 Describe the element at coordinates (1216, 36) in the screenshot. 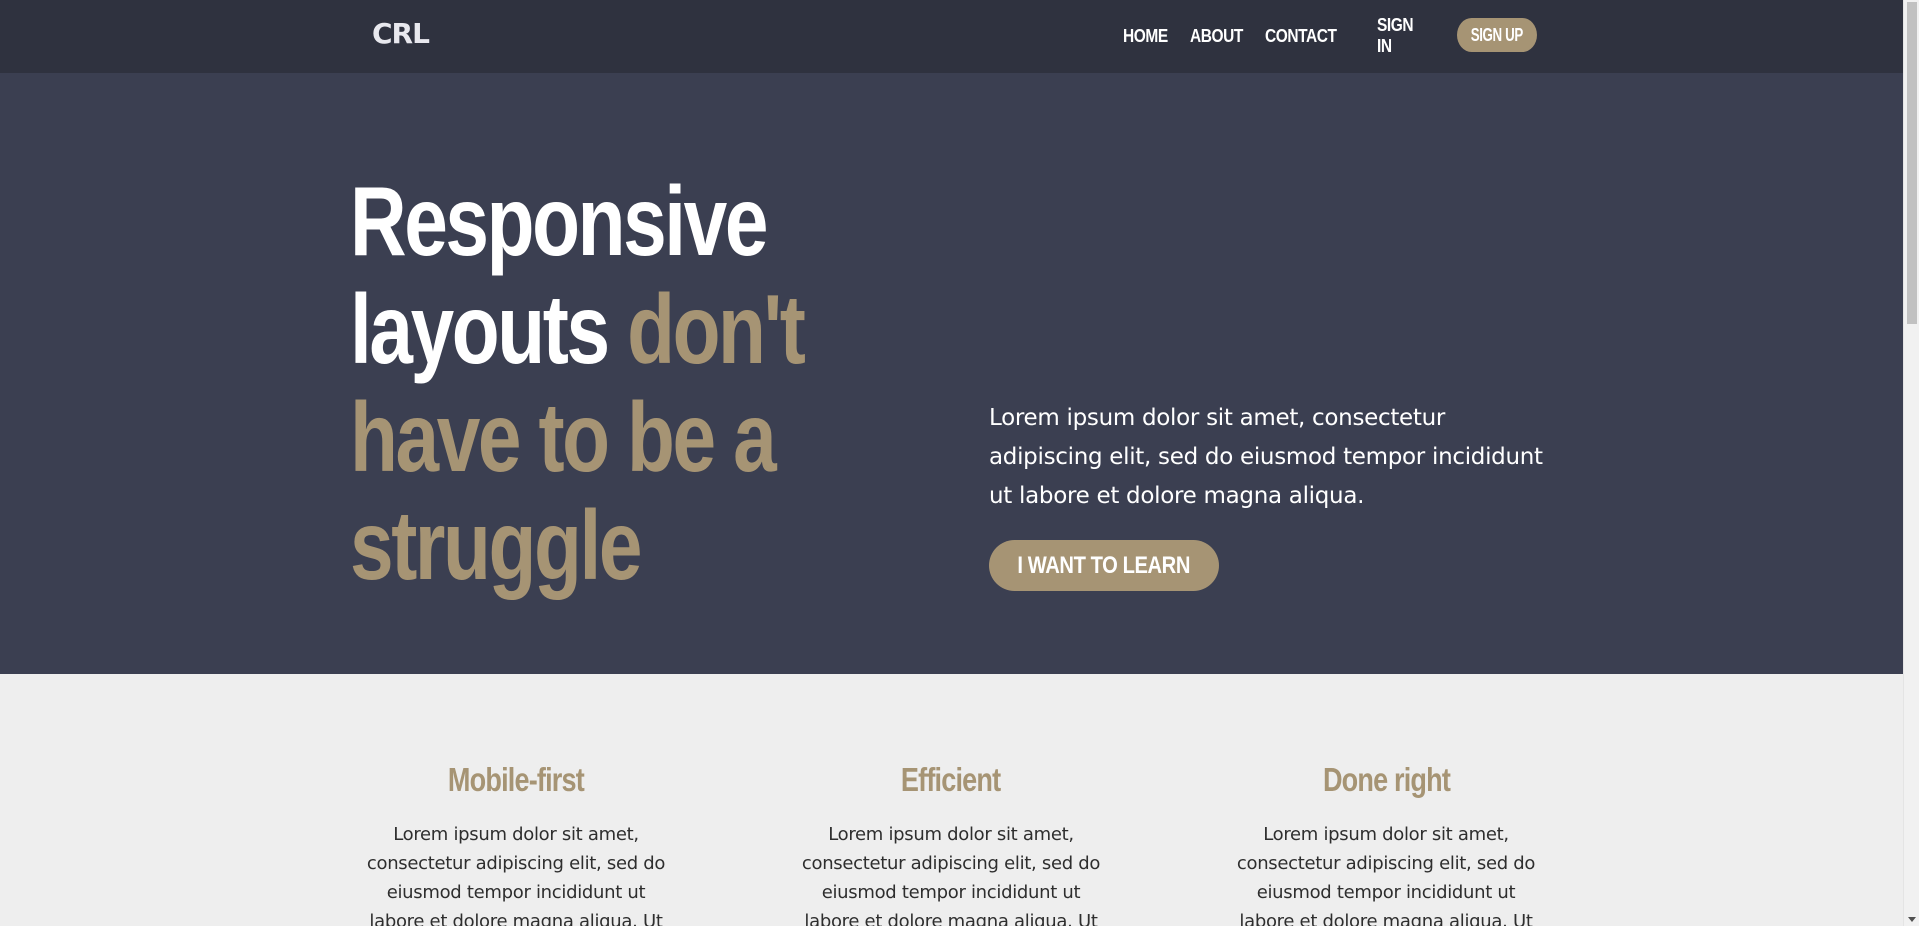

I see `nav-about-link: ABOUT` at that location.